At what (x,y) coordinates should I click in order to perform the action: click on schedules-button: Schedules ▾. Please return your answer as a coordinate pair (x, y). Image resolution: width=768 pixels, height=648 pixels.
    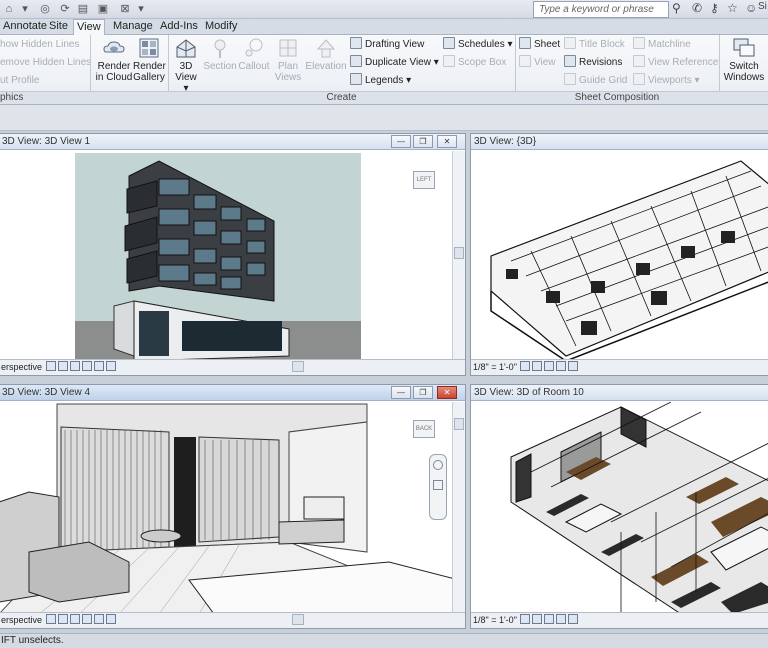
    Looking at the image, I should click on (478, 45).